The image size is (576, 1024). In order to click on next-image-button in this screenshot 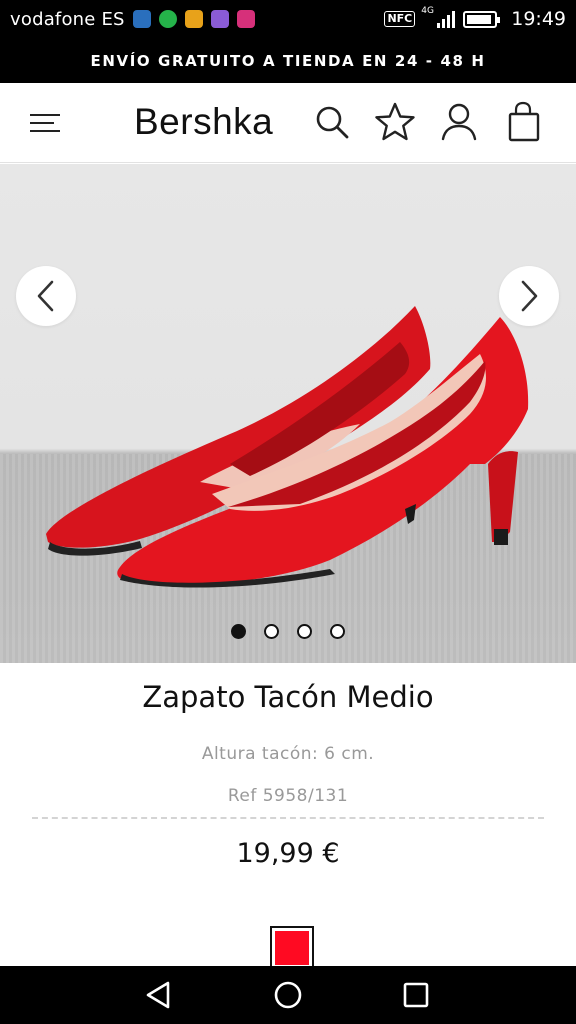, I will do `click(529, 296)`.